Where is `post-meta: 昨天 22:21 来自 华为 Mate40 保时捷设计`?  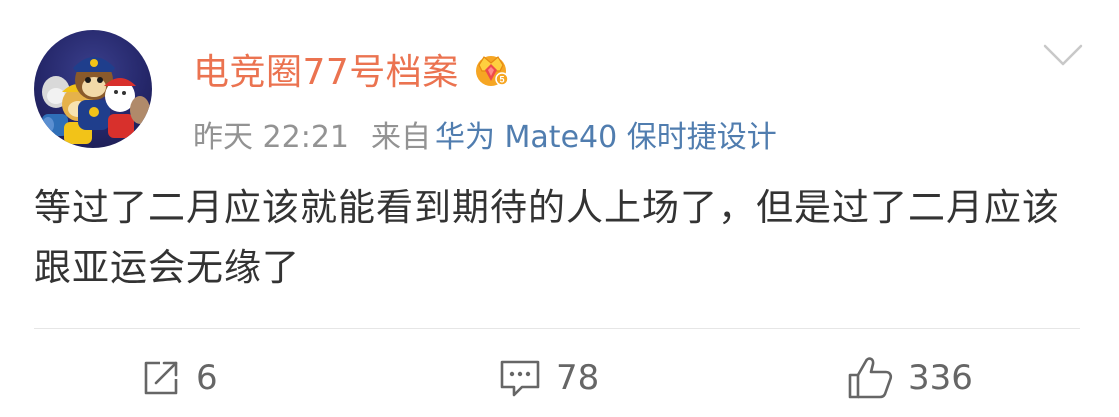 post-meta: 昨天 22:21 来自 华为 Mate40 保时捷设计 is located at coordinates (485, 134).